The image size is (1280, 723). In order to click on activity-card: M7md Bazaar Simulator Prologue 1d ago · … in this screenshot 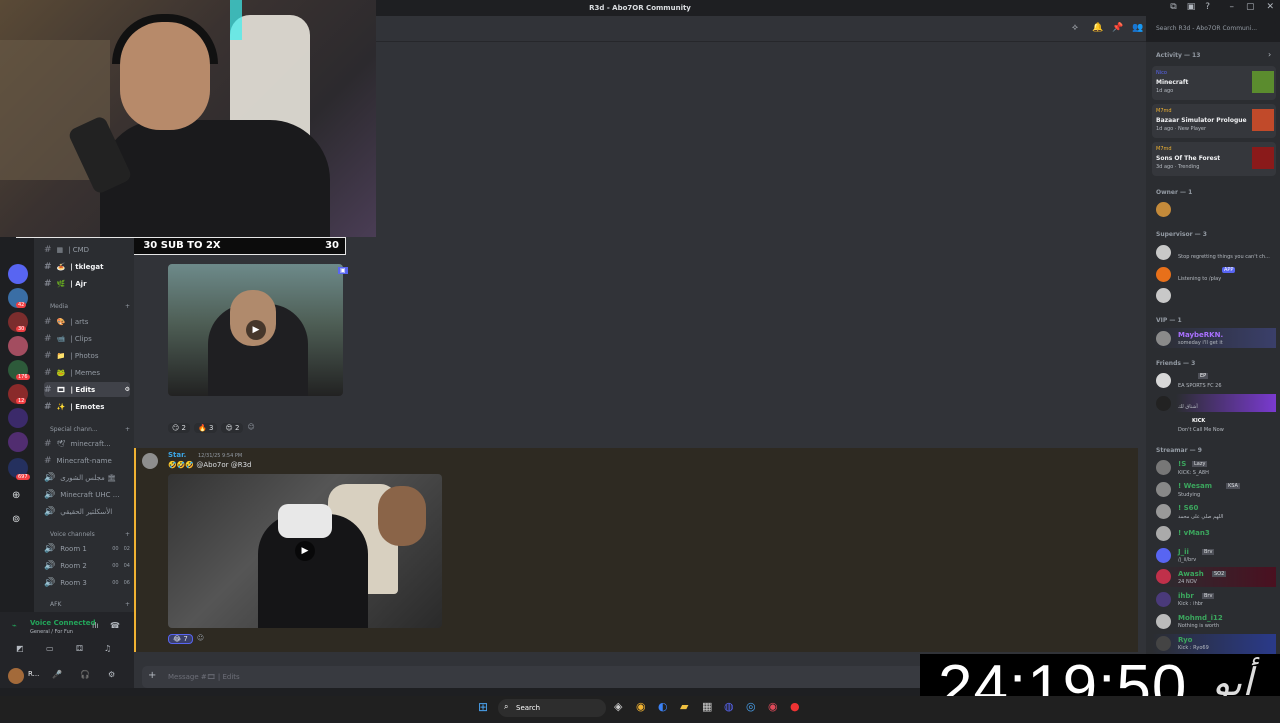, I will do `click(1214, 121)`.